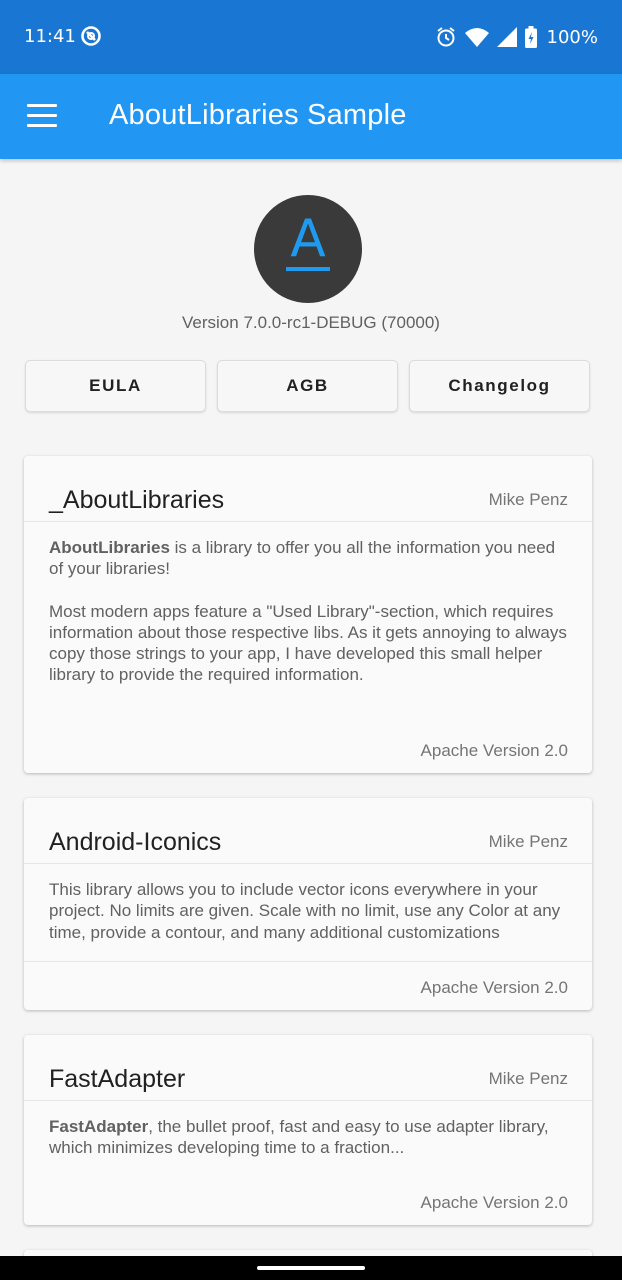 This screenshot has height=1280, width=622. Describe the element at coordinates (91, 36) in the screenshot. I see `notification-icon` at that location.